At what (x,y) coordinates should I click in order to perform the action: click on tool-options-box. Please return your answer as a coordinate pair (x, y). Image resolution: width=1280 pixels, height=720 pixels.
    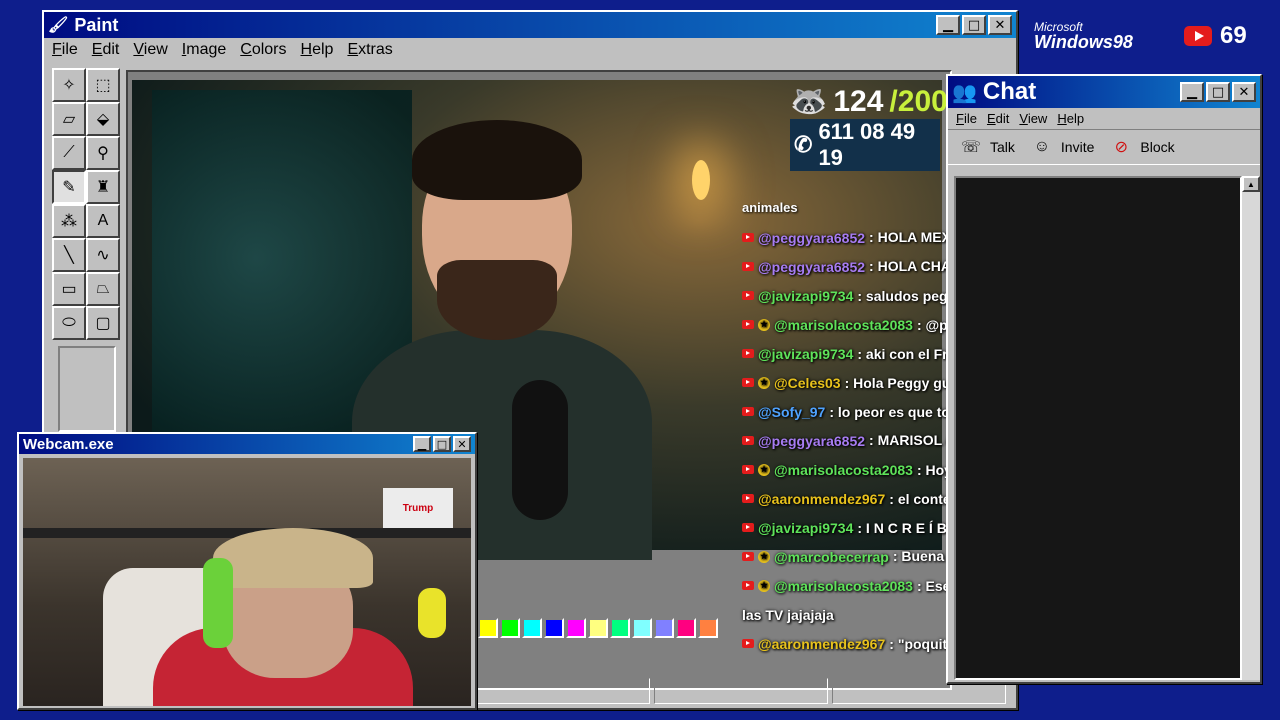
    Looking at the image, I should click on (87, 389).